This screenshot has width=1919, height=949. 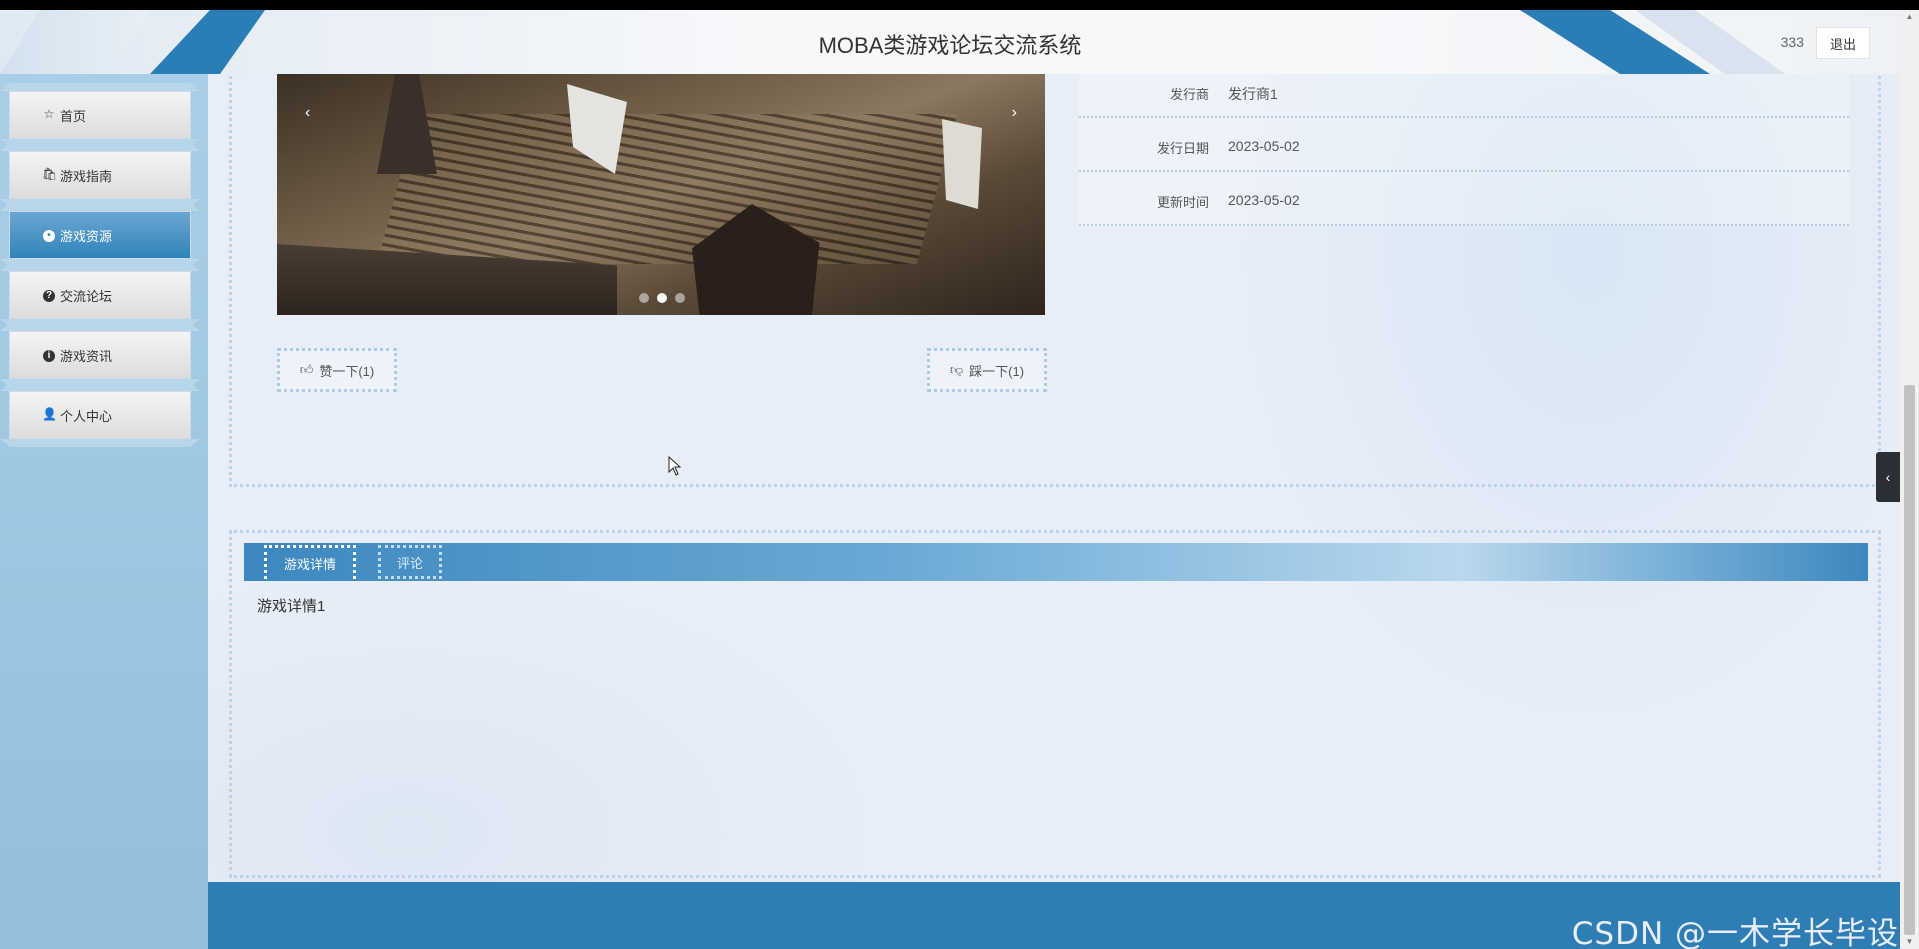 I want to click on chevron-left-icon: ‹, so click(x=1888, y=477).